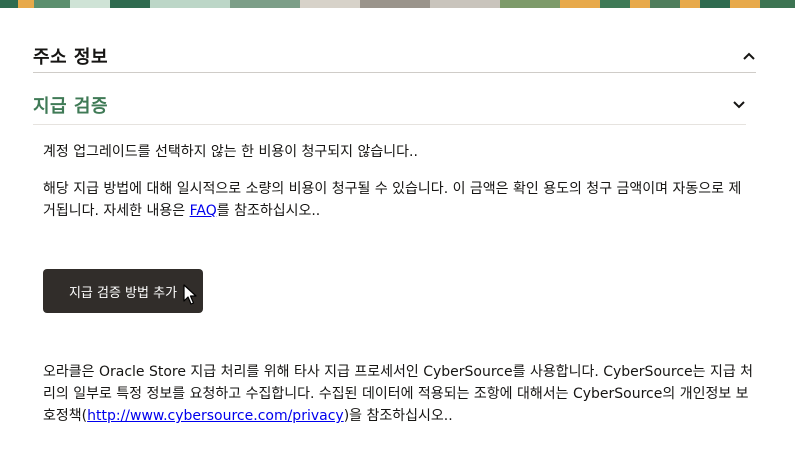 This screenshot has width=795, height=467. What do you see at coordinates (397, 4) in the screenshot?
I see `header-banner` at bounding box center [397, 4].